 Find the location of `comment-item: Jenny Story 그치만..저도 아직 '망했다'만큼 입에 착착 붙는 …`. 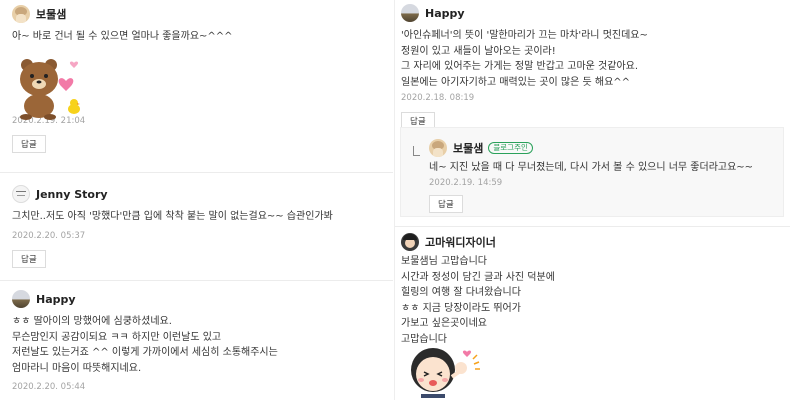

comment-item: Jenny Story 그치만..저도 아직 '망했다'만큼 입에 착착 붙는 … is located at coordinates (199, 226).